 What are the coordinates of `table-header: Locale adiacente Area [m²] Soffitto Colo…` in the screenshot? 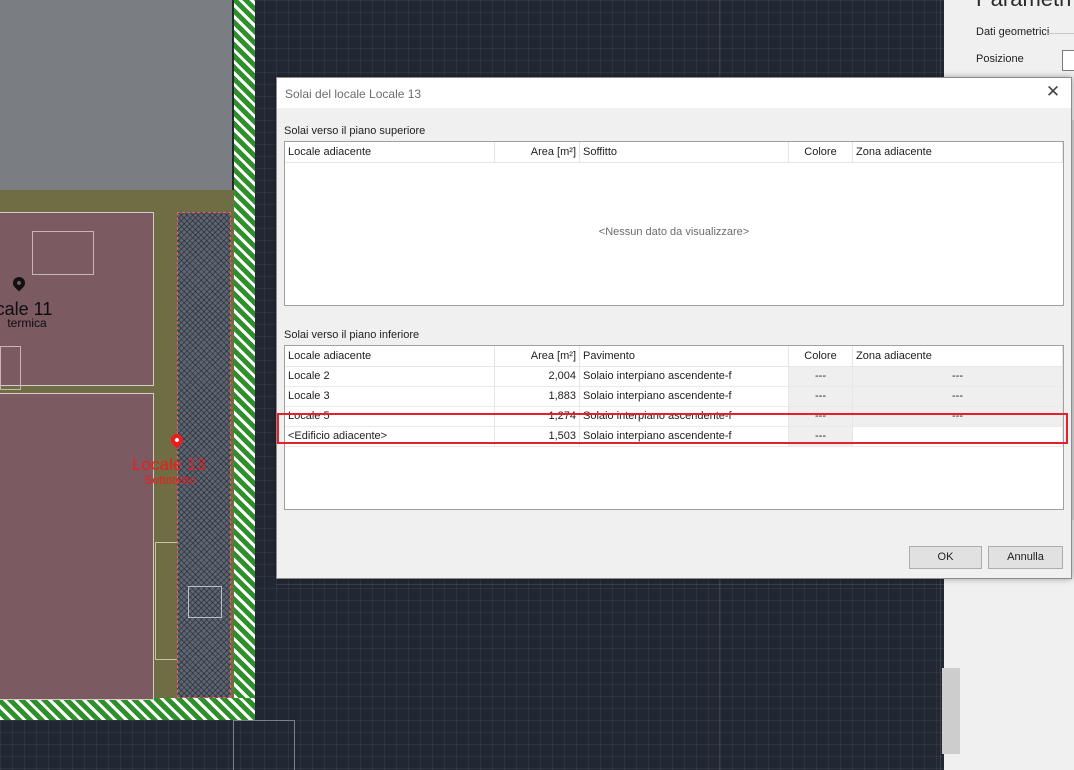 It's located at (674, 152).